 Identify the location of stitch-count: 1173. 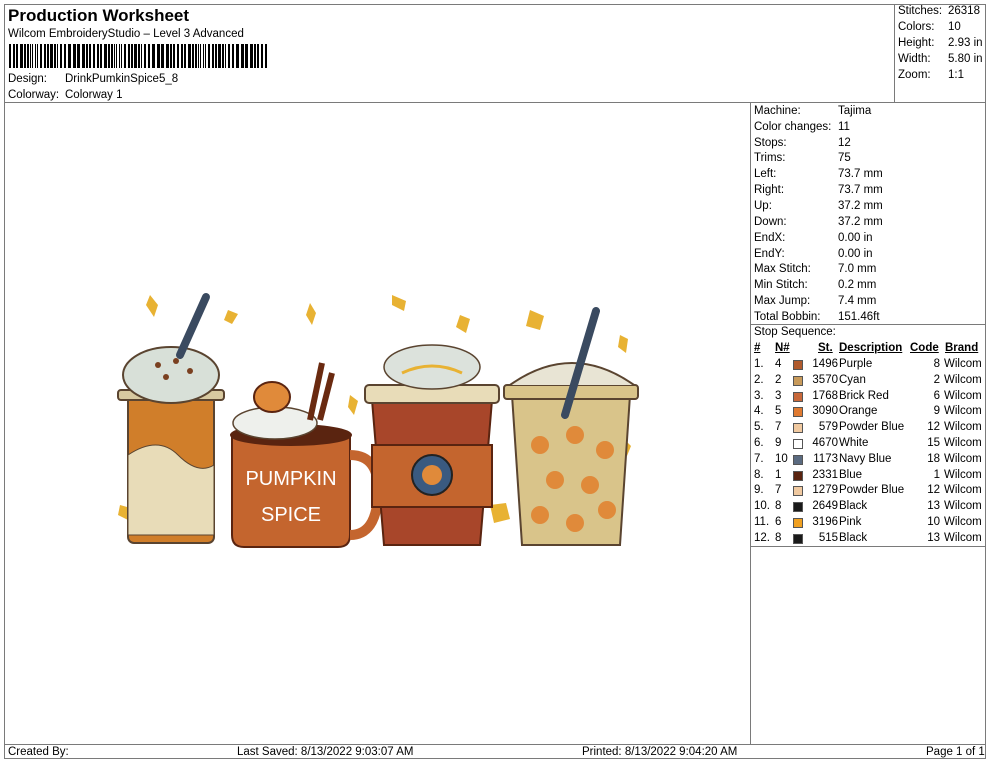
(825, 458).